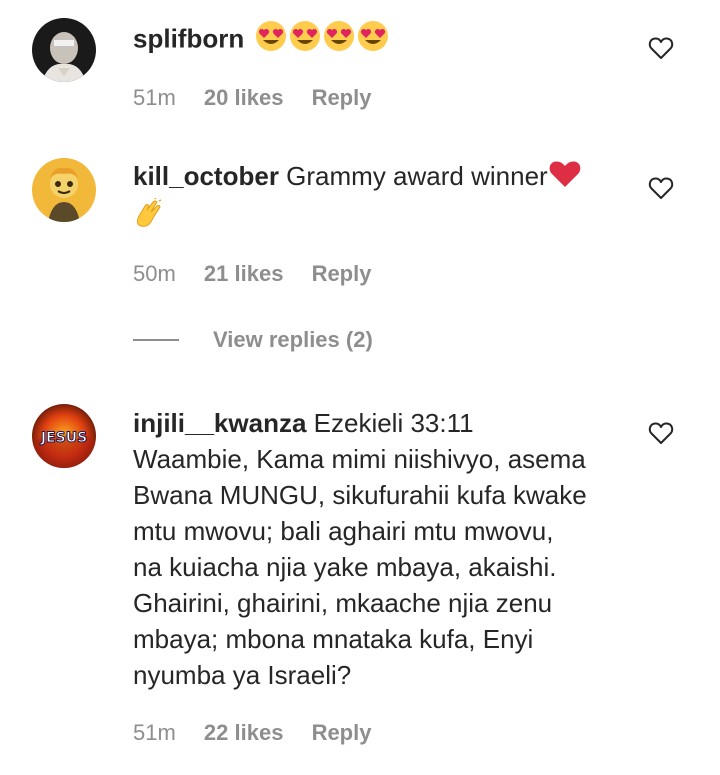  I want to click on divider-line, so click(156, 340).